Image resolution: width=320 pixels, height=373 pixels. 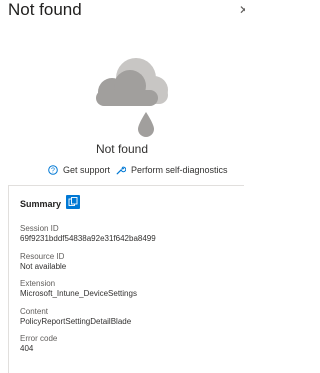 I want to click on error-code-label: Error code, so click(x=39, y=338).